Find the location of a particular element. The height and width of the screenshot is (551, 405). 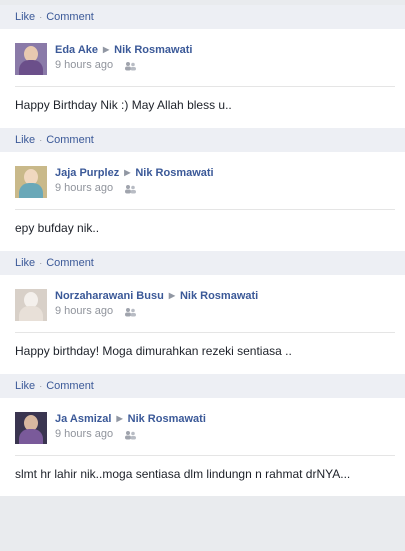

post-names: Jaja Purplez ▶ Nik Rosmawati is located at coordinates (225, 173).